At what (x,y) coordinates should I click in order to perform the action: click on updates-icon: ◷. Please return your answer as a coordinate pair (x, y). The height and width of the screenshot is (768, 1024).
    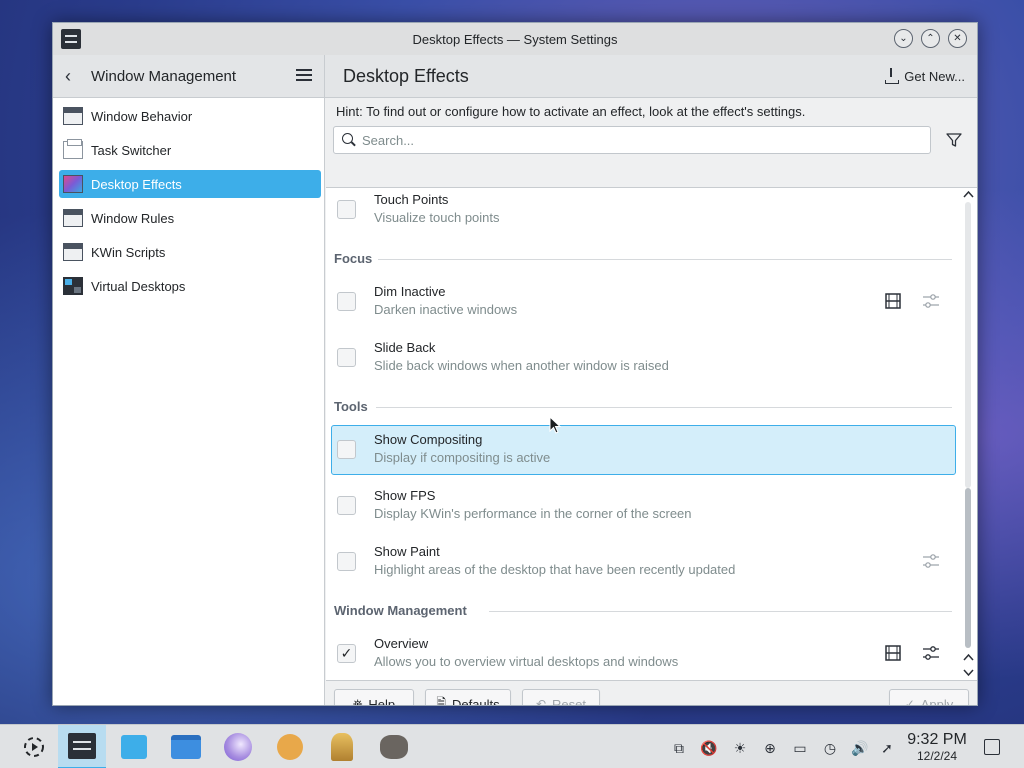
    Looking at the image, I should click on (830, 748).